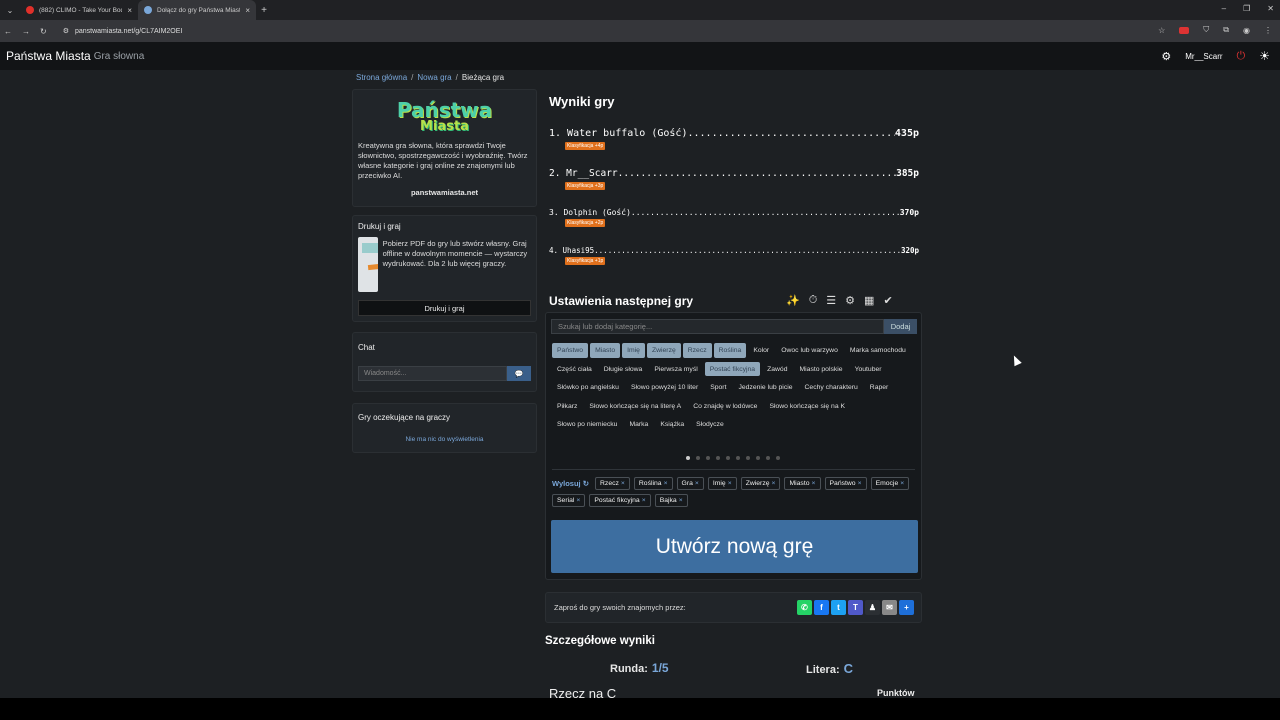  What do you see at coordinates (1203, 56) in the screenshot?
I see `username-link: Mr__Scarr` at bounding box center [1203, 56].